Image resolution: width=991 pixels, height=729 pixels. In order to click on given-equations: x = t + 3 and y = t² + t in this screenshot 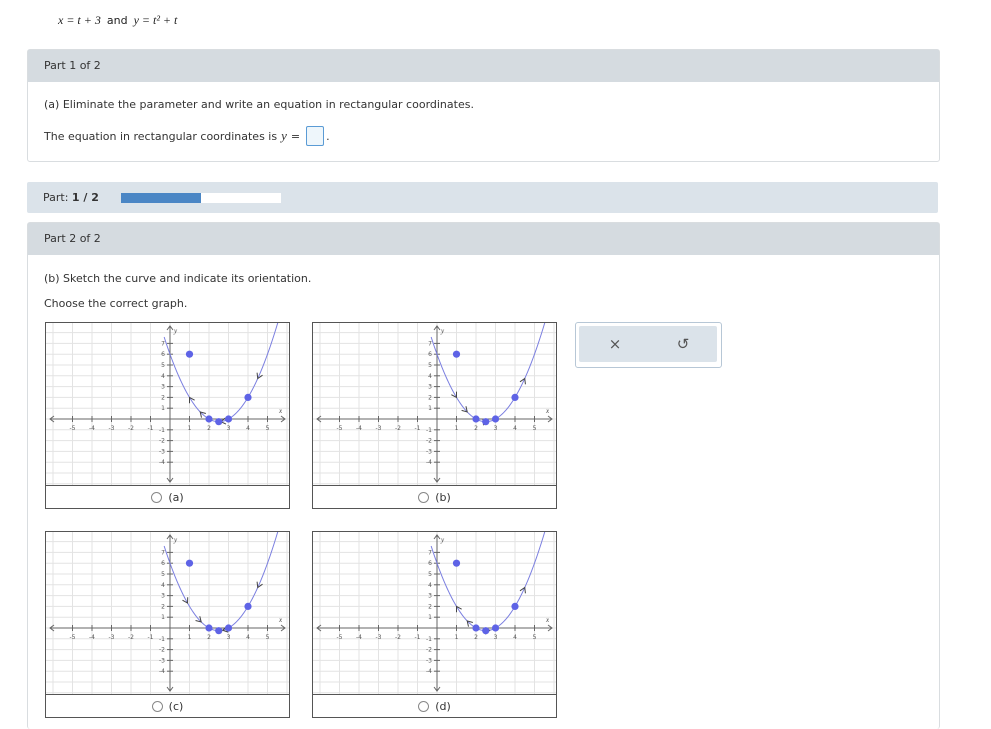, I will do `click(117, 20)`.